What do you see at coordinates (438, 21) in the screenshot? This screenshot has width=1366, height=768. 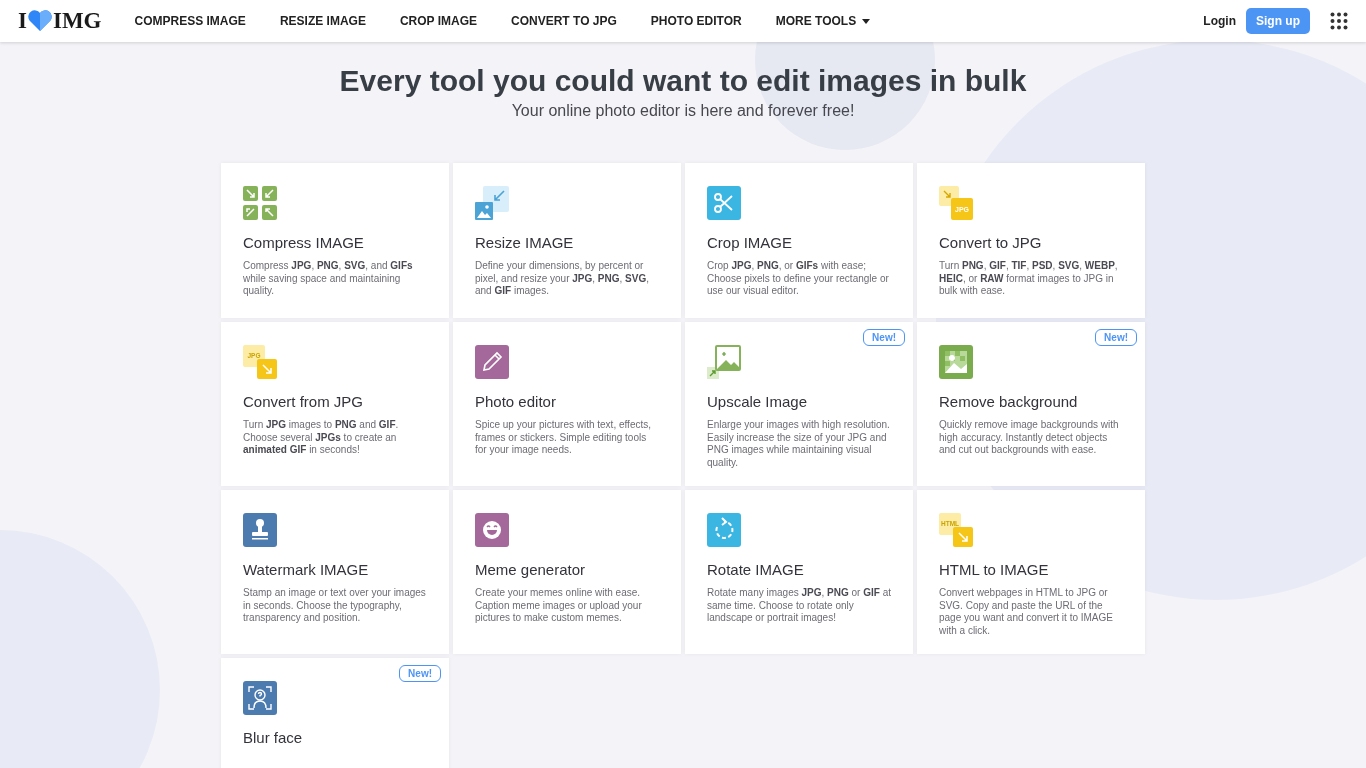 I see `nav-link: CROP IMAGE` at bounding box center [438, 21].